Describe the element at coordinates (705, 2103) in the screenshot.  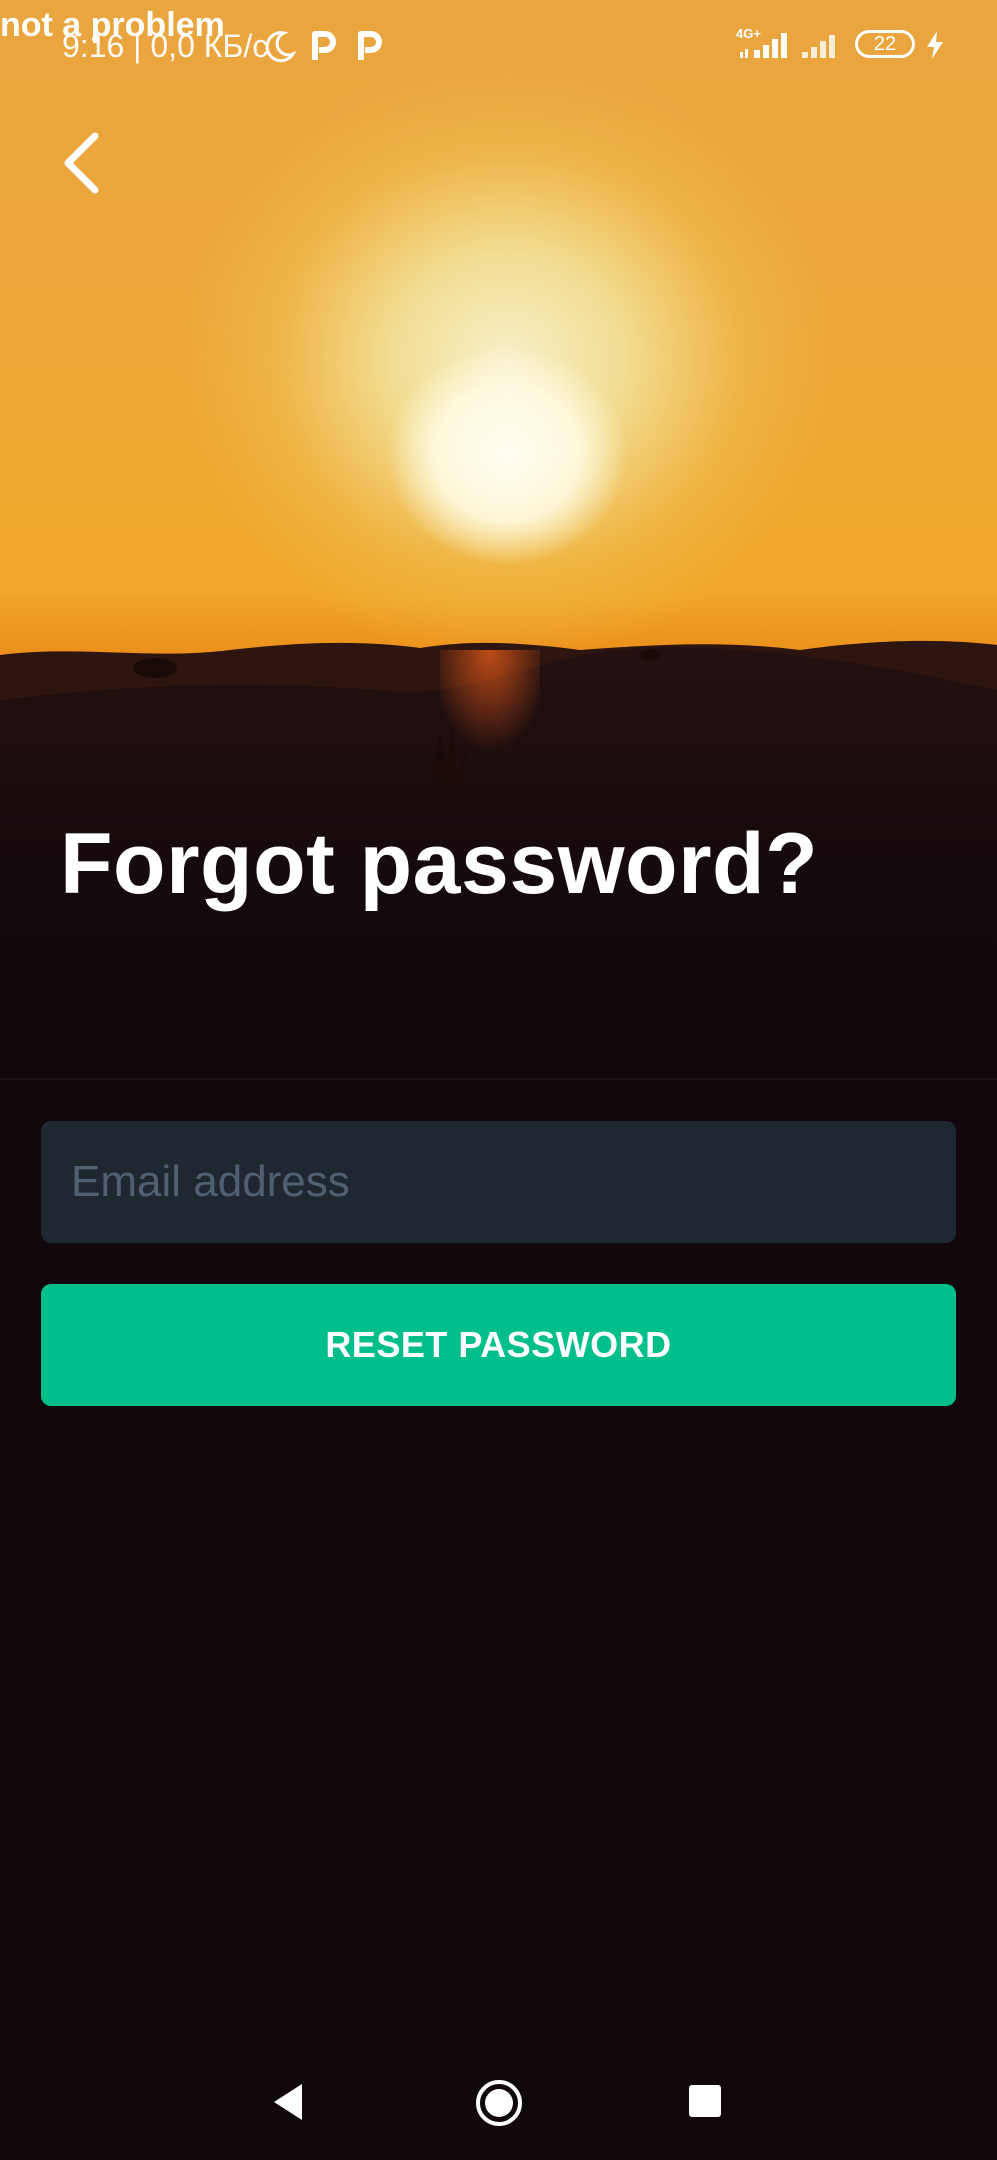
I see `square-recents-icon` at that location.